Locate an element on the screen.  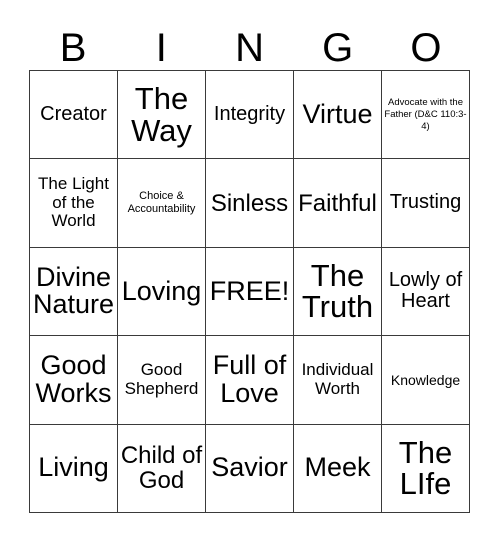
bingo-cell: The Truth is located at coordinates (338, 292).